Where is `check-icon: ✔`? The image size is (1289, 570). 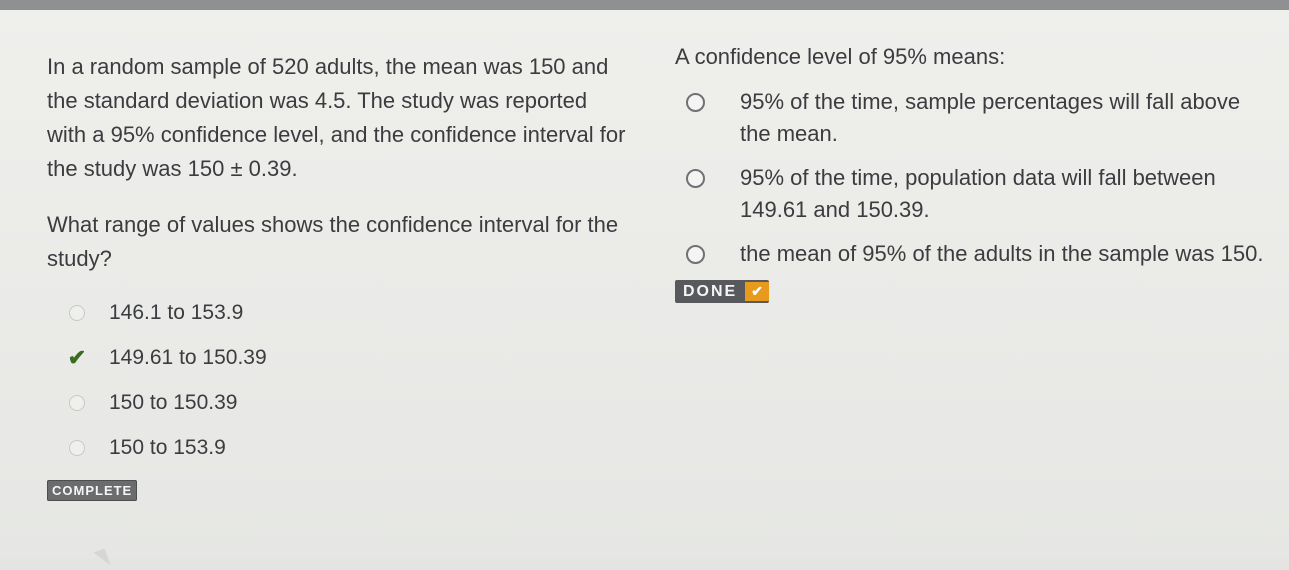
check-icon: ✔ is located at coordinates (757, 291).